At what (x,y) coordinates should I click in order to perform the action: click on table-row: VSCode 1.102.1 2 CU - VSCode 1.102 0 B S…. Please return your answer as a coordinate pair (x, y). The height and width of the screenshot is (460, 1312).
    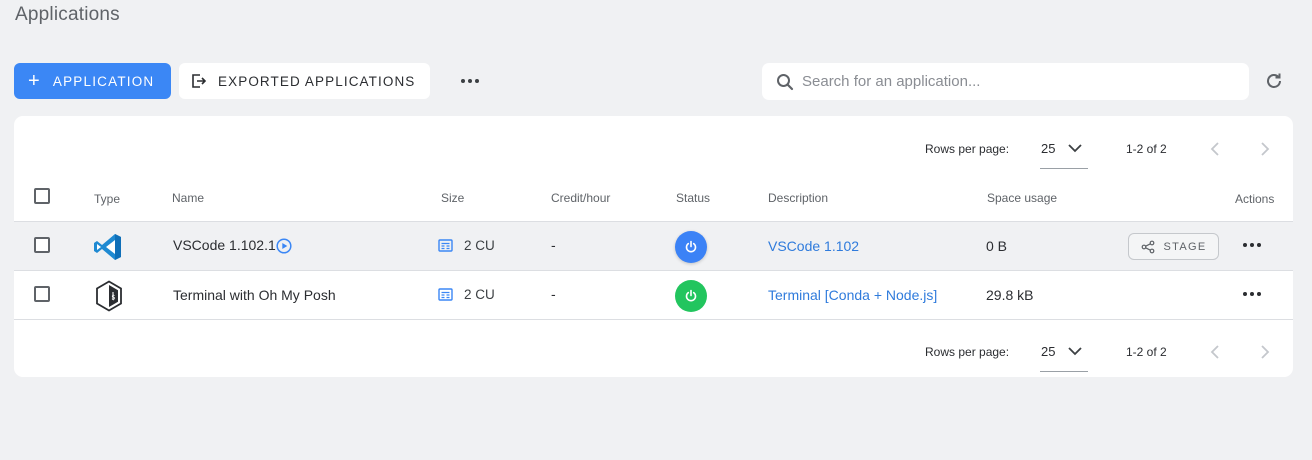
    Looking at the image, I should click on (653, 246).